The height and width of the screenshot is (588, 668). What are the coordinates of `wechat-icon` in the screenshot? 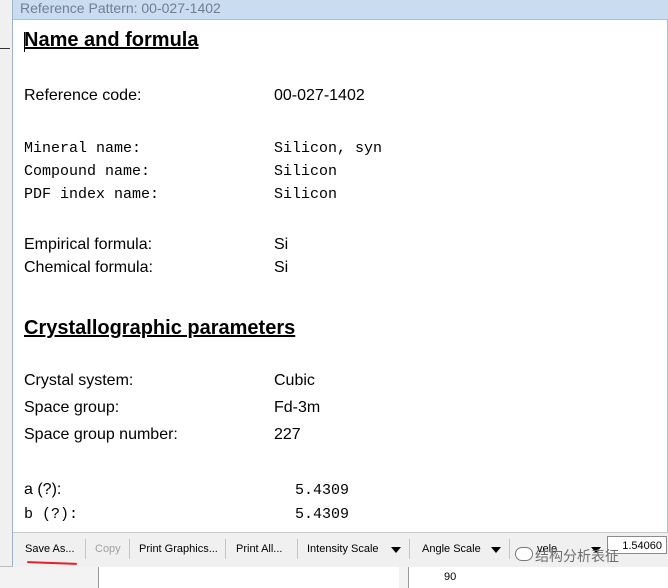 It's located at (524, 554).